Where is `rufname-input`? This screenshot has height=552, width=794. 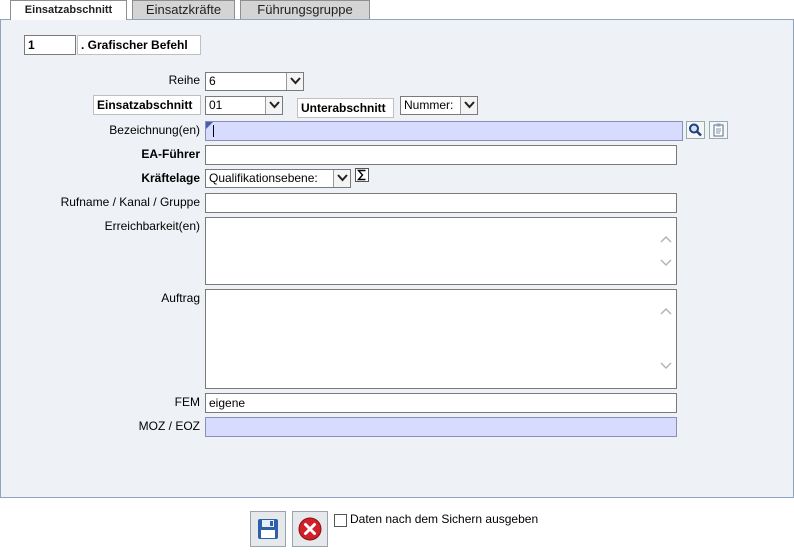 rufname-input is located at coordinates (441, 203).